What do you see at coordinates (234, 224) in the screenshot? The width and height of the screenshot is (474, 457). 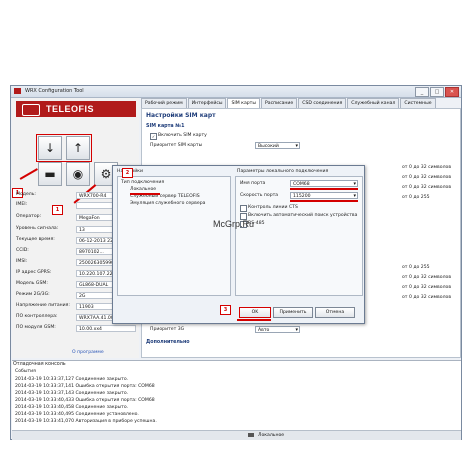 I see `watermark: McGrp.Ru` at bounding box center [234, 224].